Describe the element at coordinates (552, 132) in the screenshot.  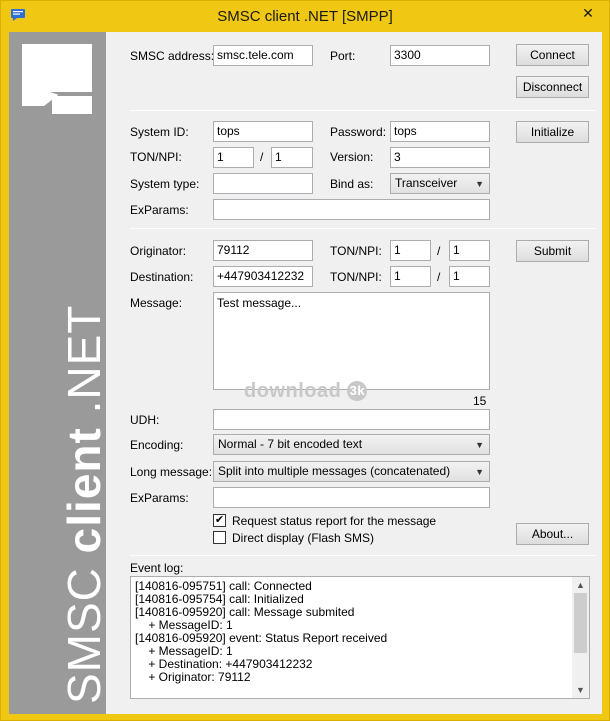
I see `initialize-button: Initialize` at that location.